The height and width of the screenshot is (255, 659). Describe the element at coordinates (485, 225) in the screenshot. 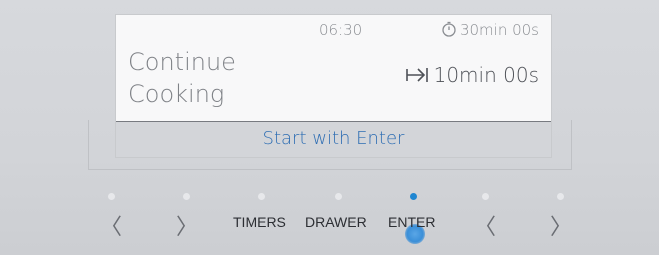

I see `left-arrow-button-2: 〈` at that location.